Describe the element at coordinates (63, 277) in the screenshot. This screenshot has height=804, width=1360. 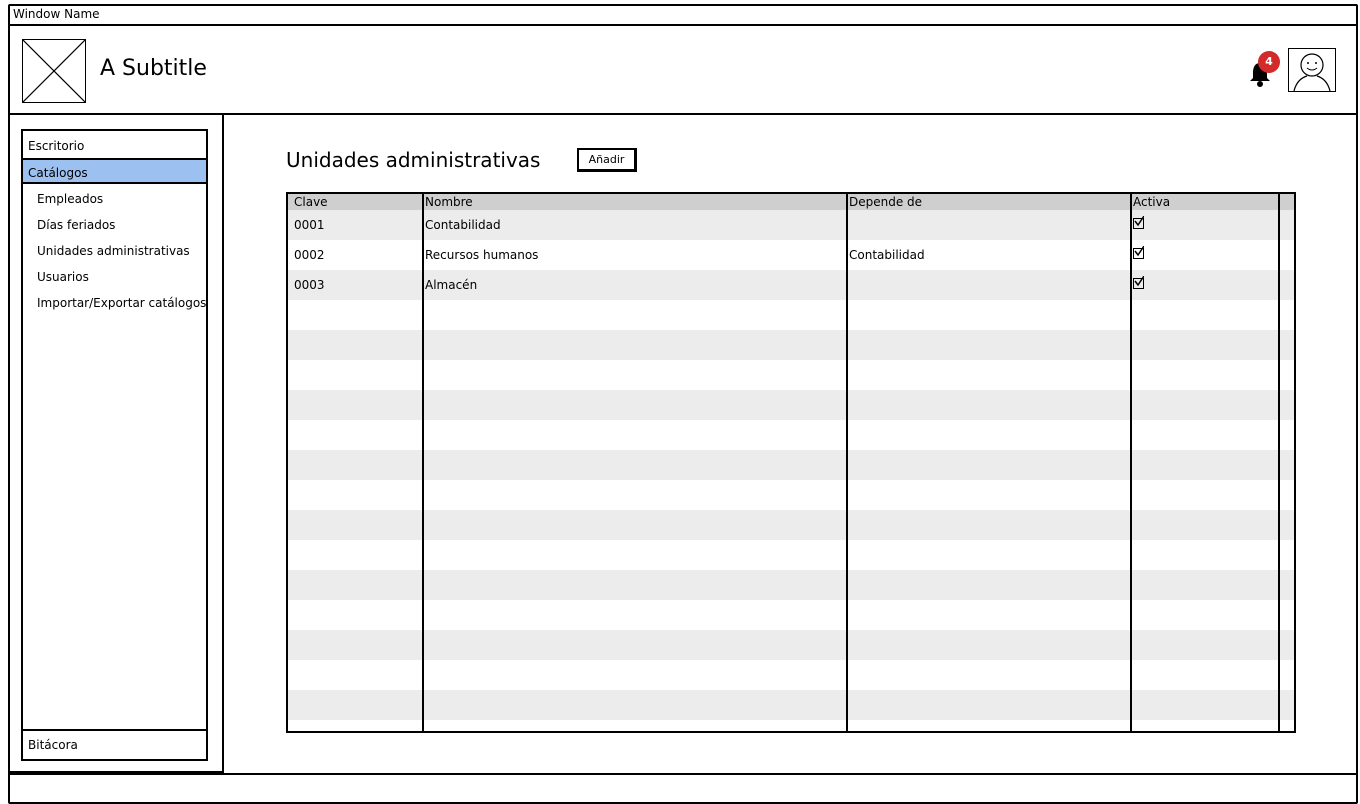
I see `sidebar-subitem-usuarios: Usuarios` at that location.